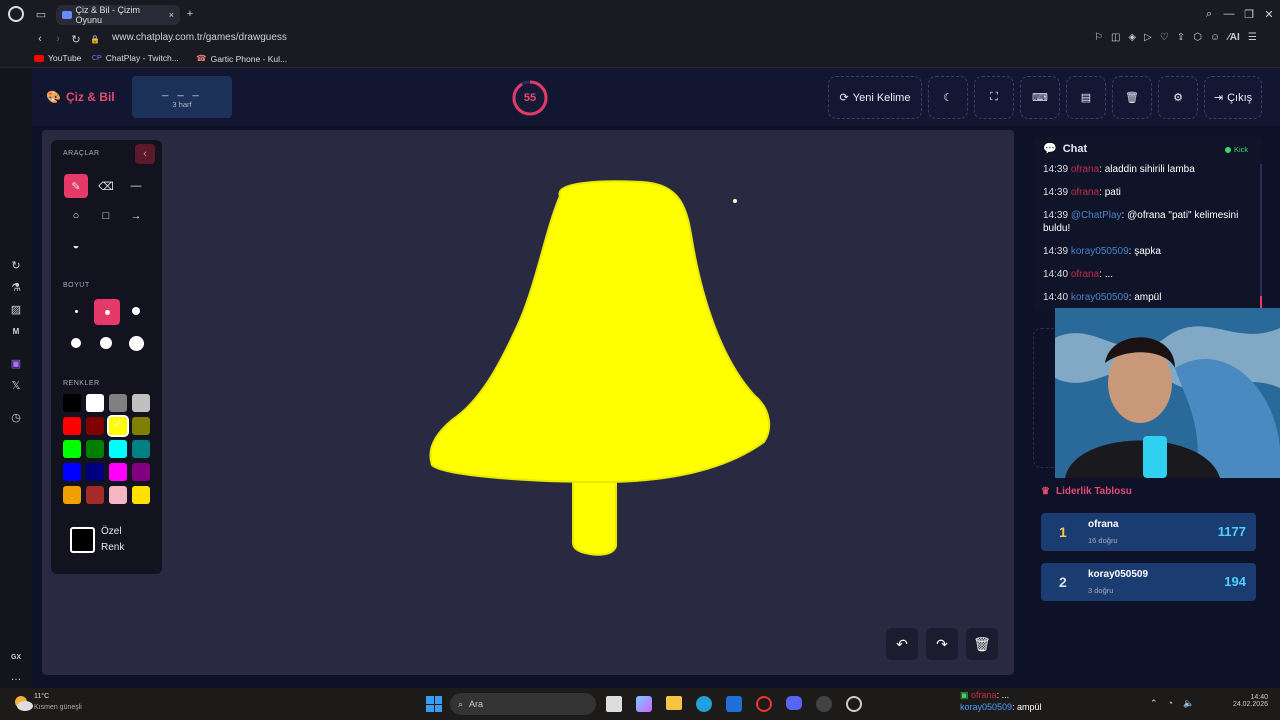 The image size is (1280, 720). I want to click on arrow-tool: →, so click(136, 216).